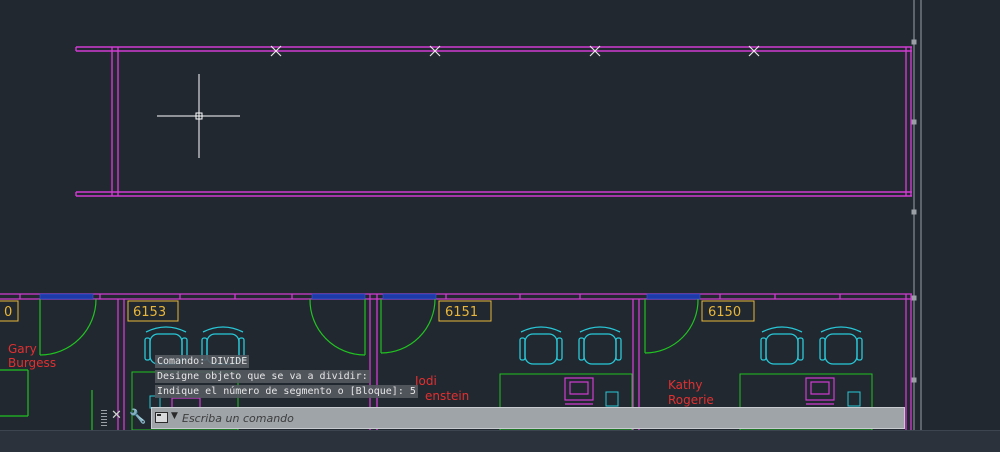 The width and height of the screenshot is (1000, 452). Describe the element at coordinates (116, 415) in the screenshot. I see `close-icon: ✕` at that location.